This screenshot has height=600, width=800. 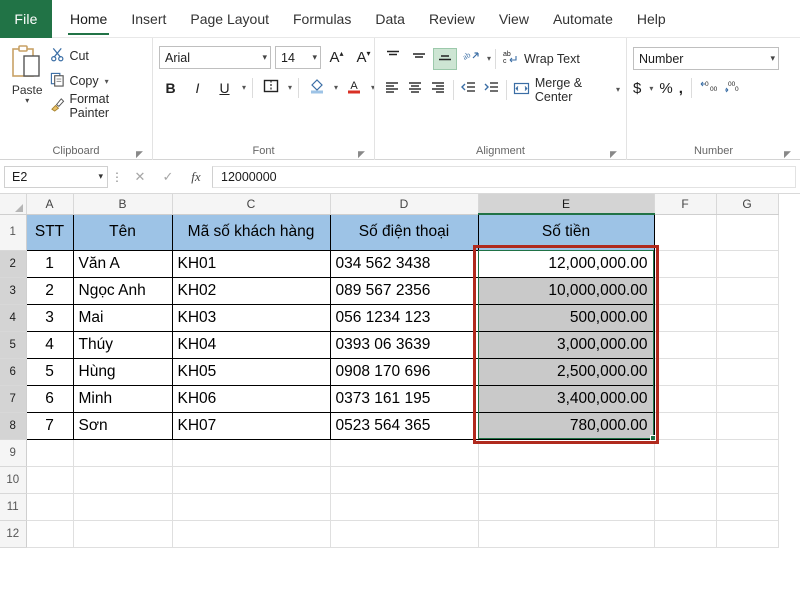 What do you see at coordinates (148, 19) in the screenshot?
I see `tab-insert: Insert` at bounding box center [148, 19].